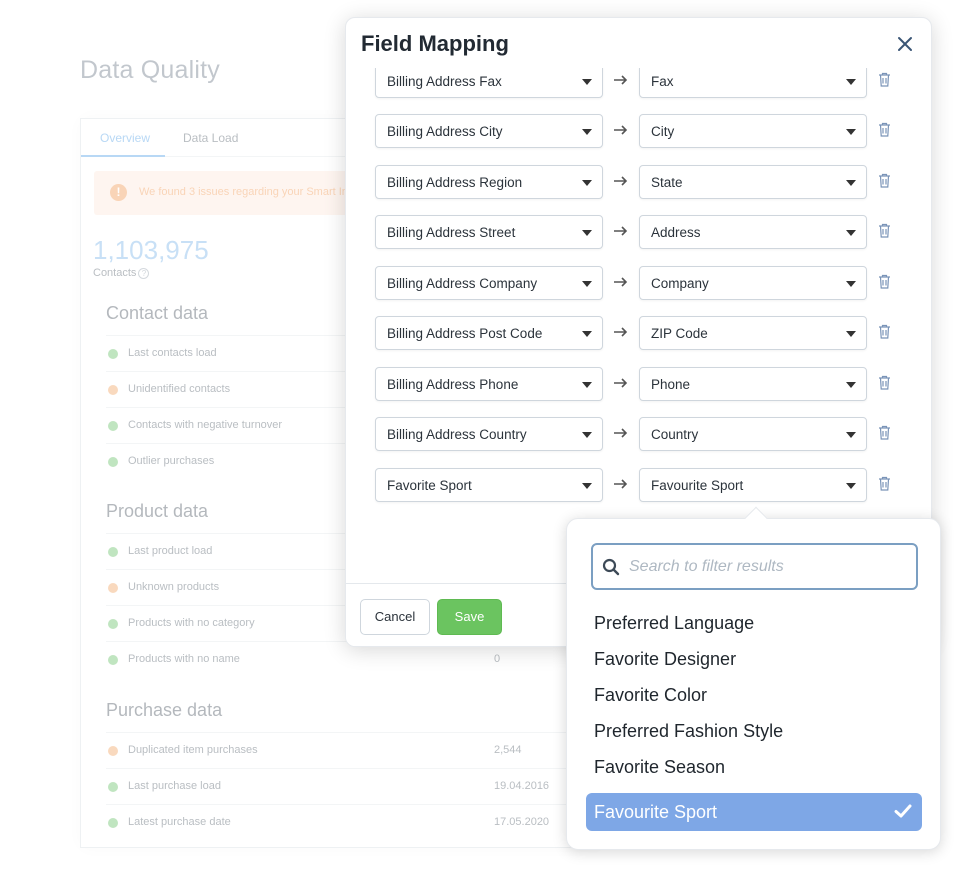  What do you see at coordinates (489, 384) in the screenshot?
I see `source-field-select: Billing Address Phone` at bounding box center [489, 384].